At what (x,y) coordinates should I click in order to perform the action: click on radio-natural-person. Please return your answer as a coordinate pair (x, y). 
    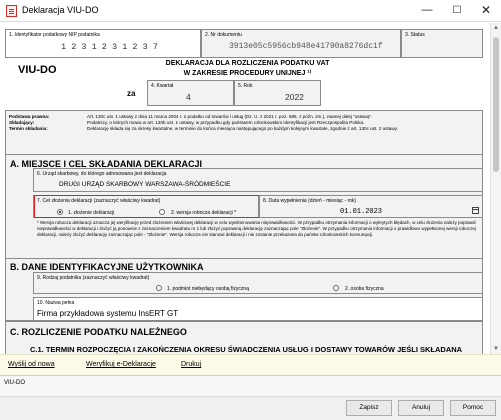
    Looking at the image, I should click on (336, 288).